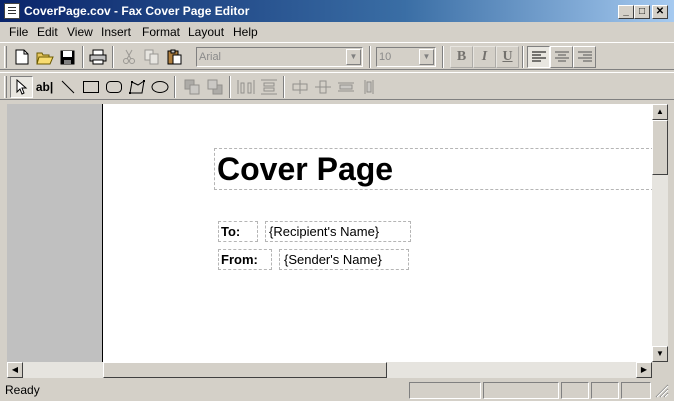 The image size is (674, 401). I want to click on sender-name-value: {Sender's Name}, so click(333, 259).